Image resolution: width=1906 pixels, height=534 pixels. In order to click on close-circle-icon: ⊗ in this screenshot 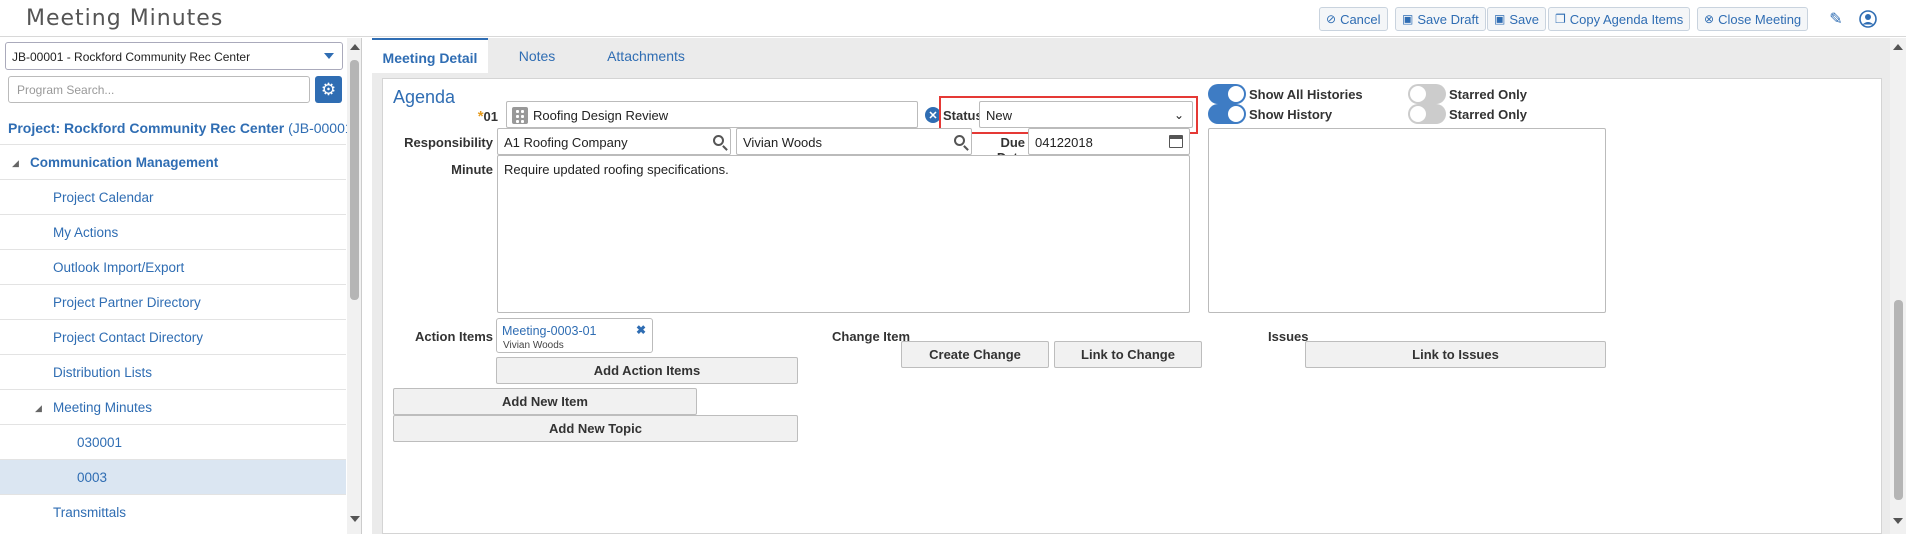, I will do `click(1709, 19)`.